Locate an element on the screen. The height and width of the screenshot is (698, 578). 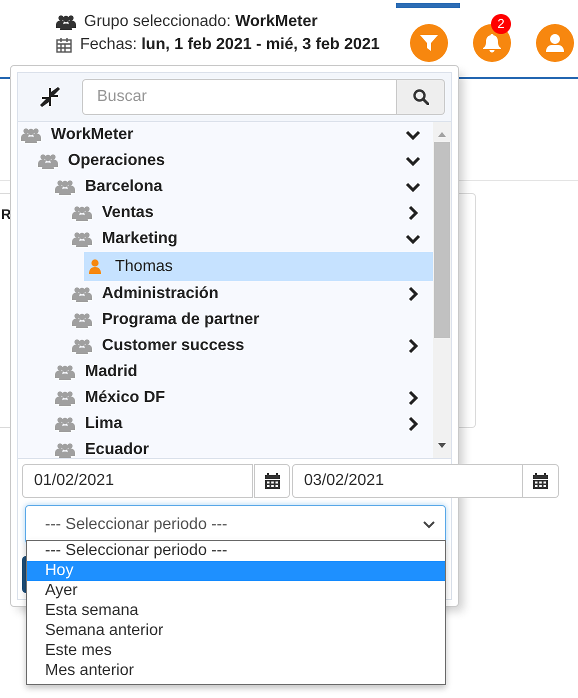
tree-item: Ecuador is located at coordinates (225, 447).